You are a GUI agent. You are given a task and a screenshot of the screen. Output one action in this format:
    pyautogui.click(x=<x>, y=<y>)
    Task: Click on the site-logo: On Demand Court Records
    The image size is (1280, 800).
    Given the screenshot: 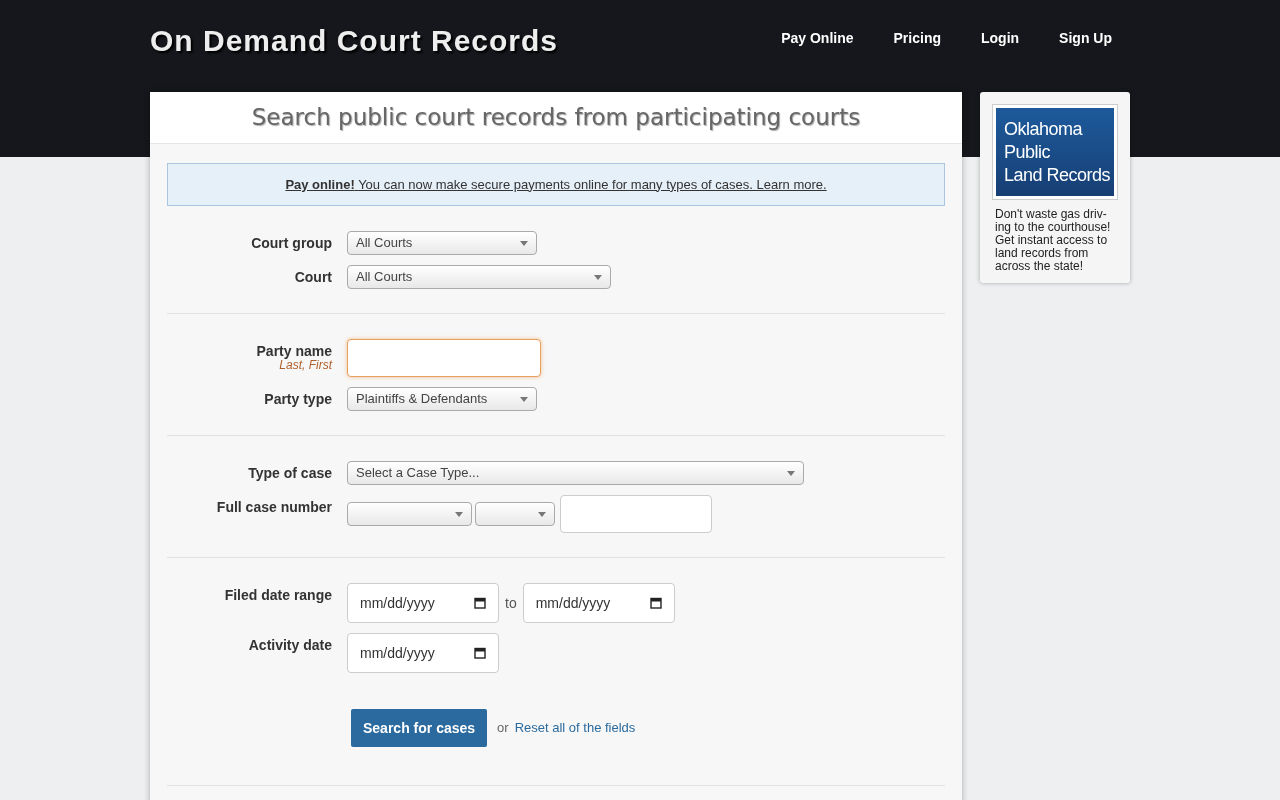 What is the action you would take?
    pyautogui.click(x=354, y=41)
    